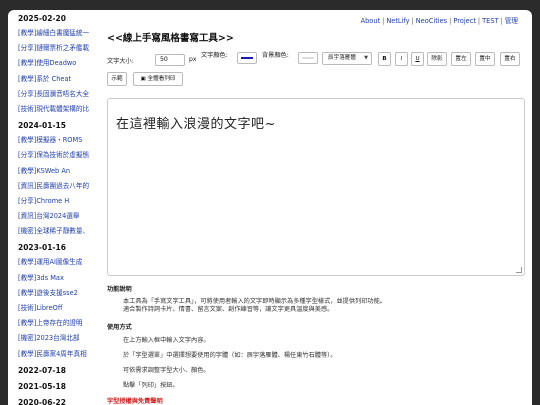 The image size is (540, 405). I want to click on sidebar-link: [教學]模擬器・ROMS, so click(55, 140).